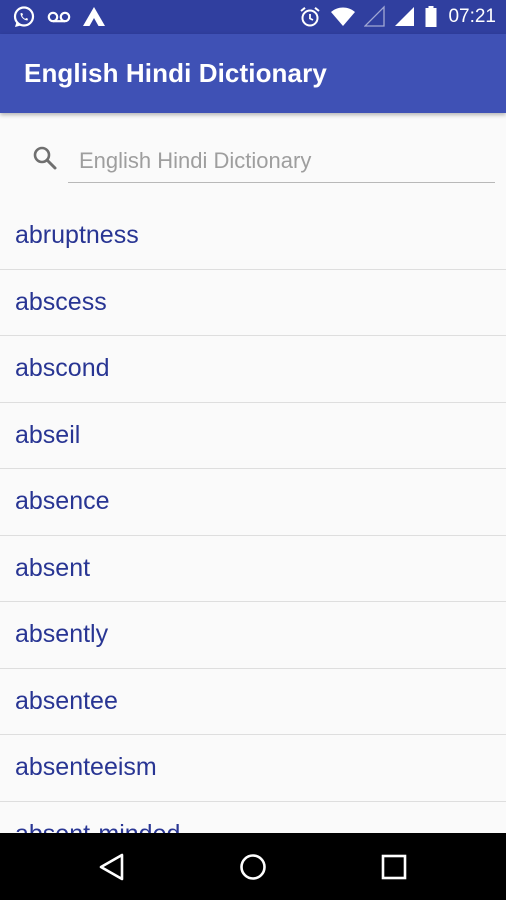 This screenshot has width=506, height=900. Describe the element at coordinates (253, 817) in the screenshot. I see `word-item: absent-minded` at that location.